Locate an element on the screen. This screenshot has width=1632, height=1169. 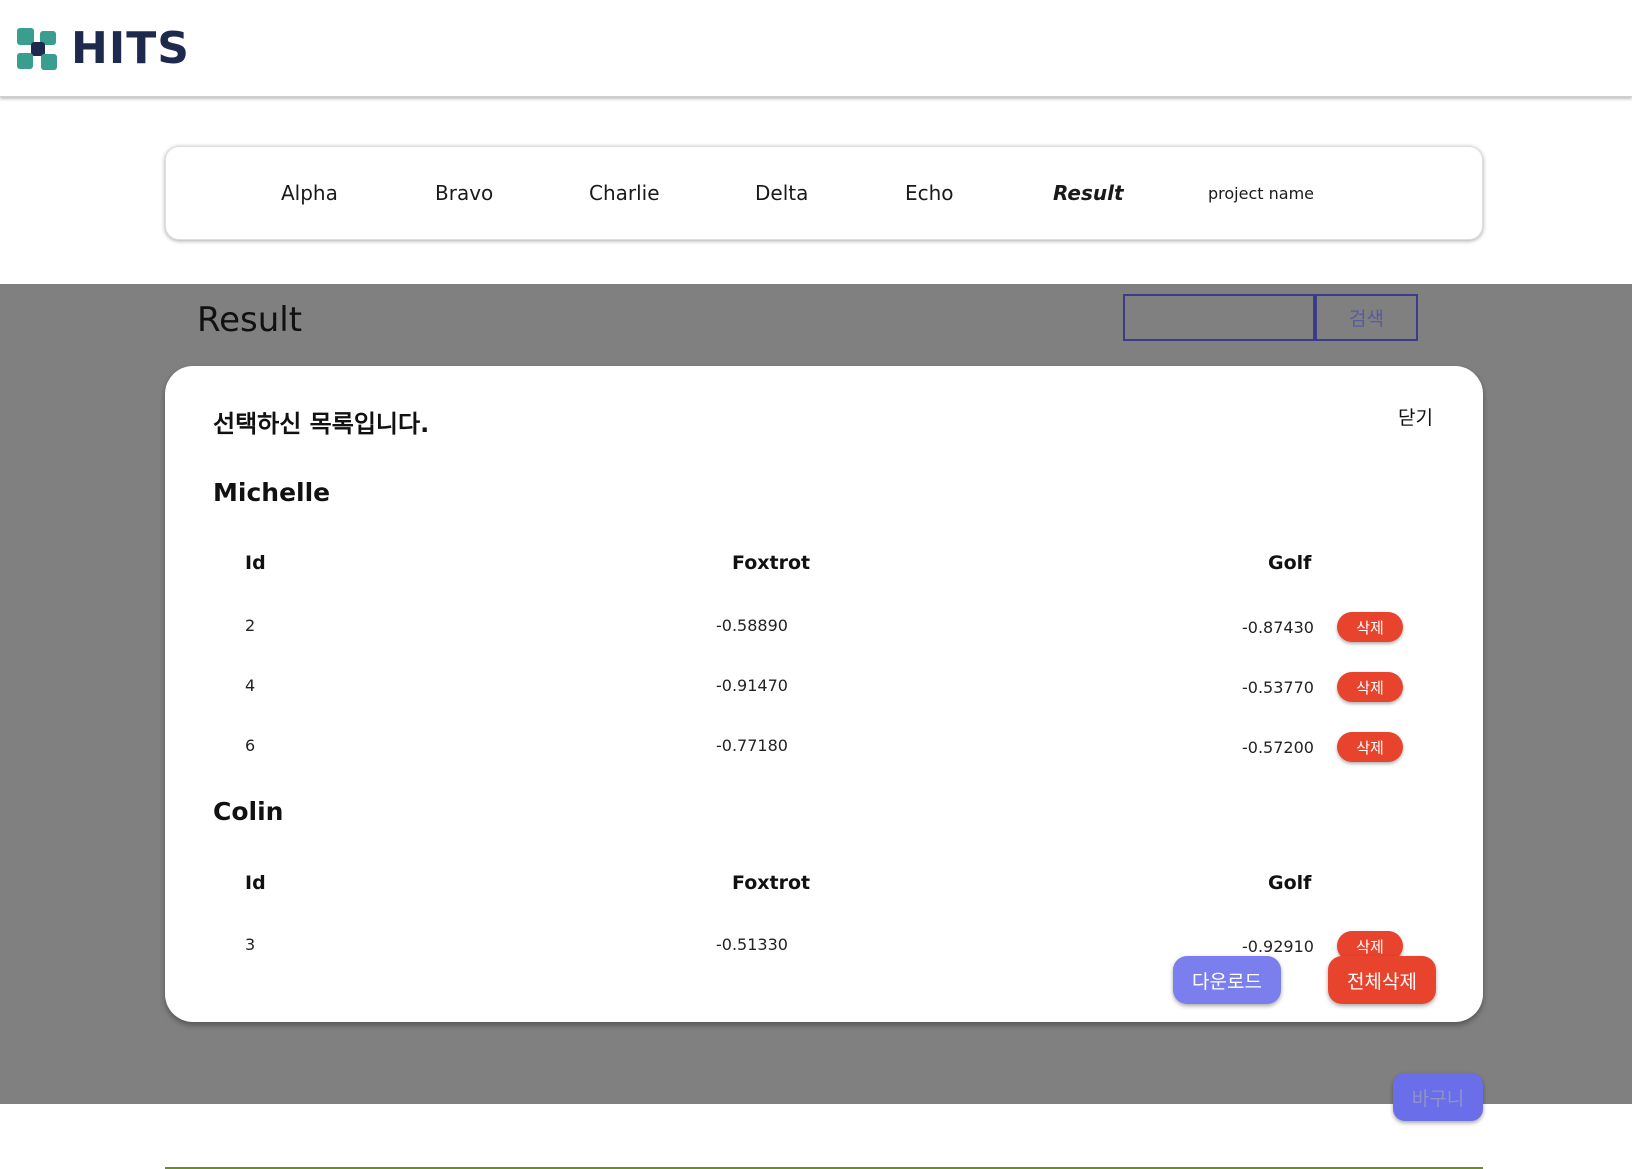
cell-golf: -0.87430 is located at coordinates (1278, 627).